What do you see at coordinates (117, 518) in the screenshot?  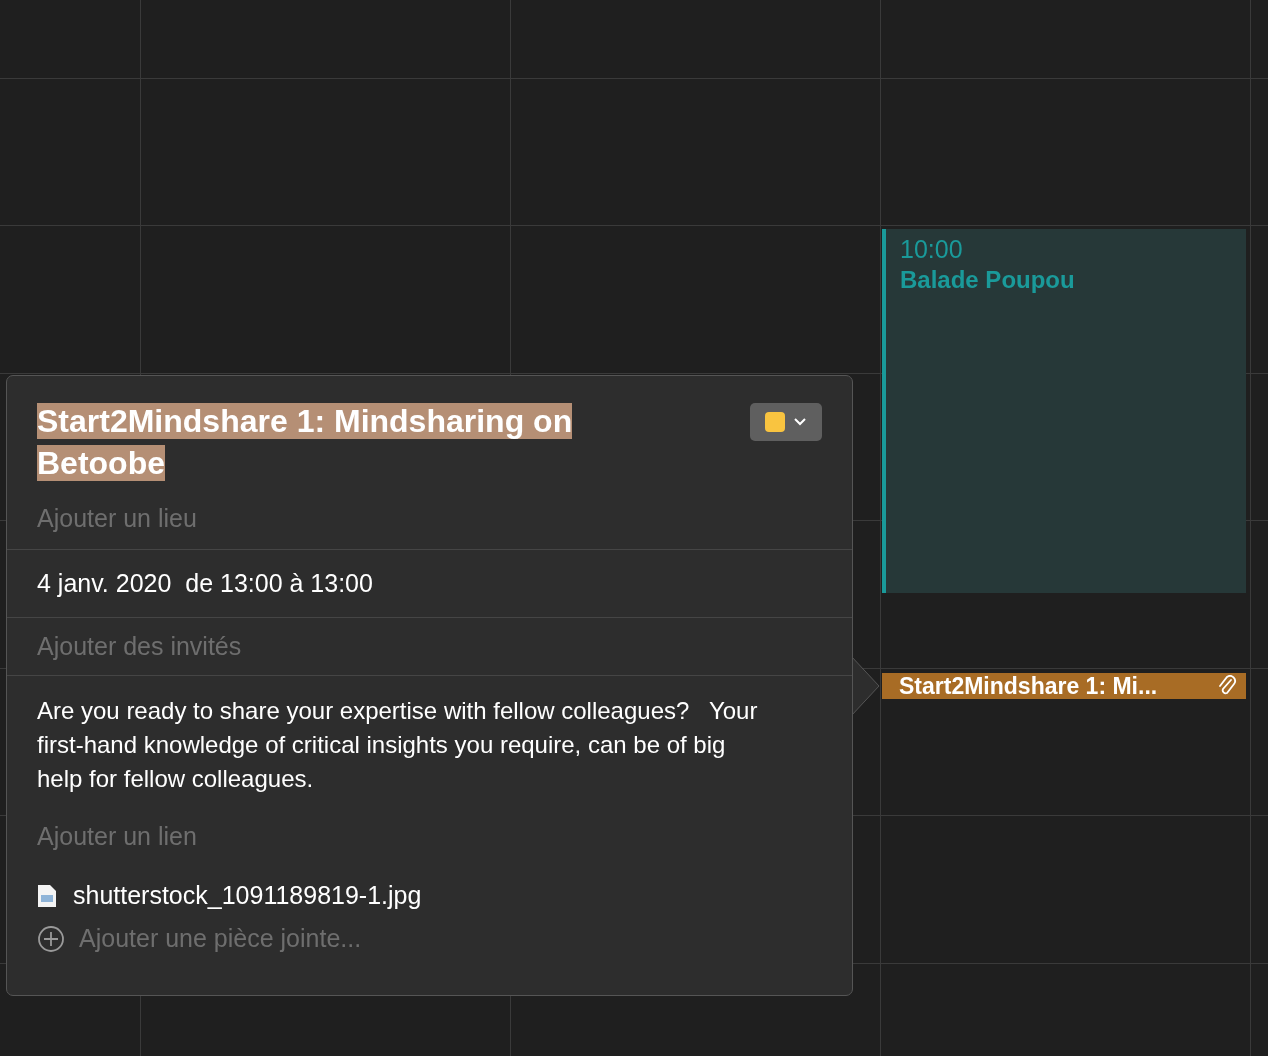 I see `location-field: Ajouter un lieu` at bounding box center [117, 518].